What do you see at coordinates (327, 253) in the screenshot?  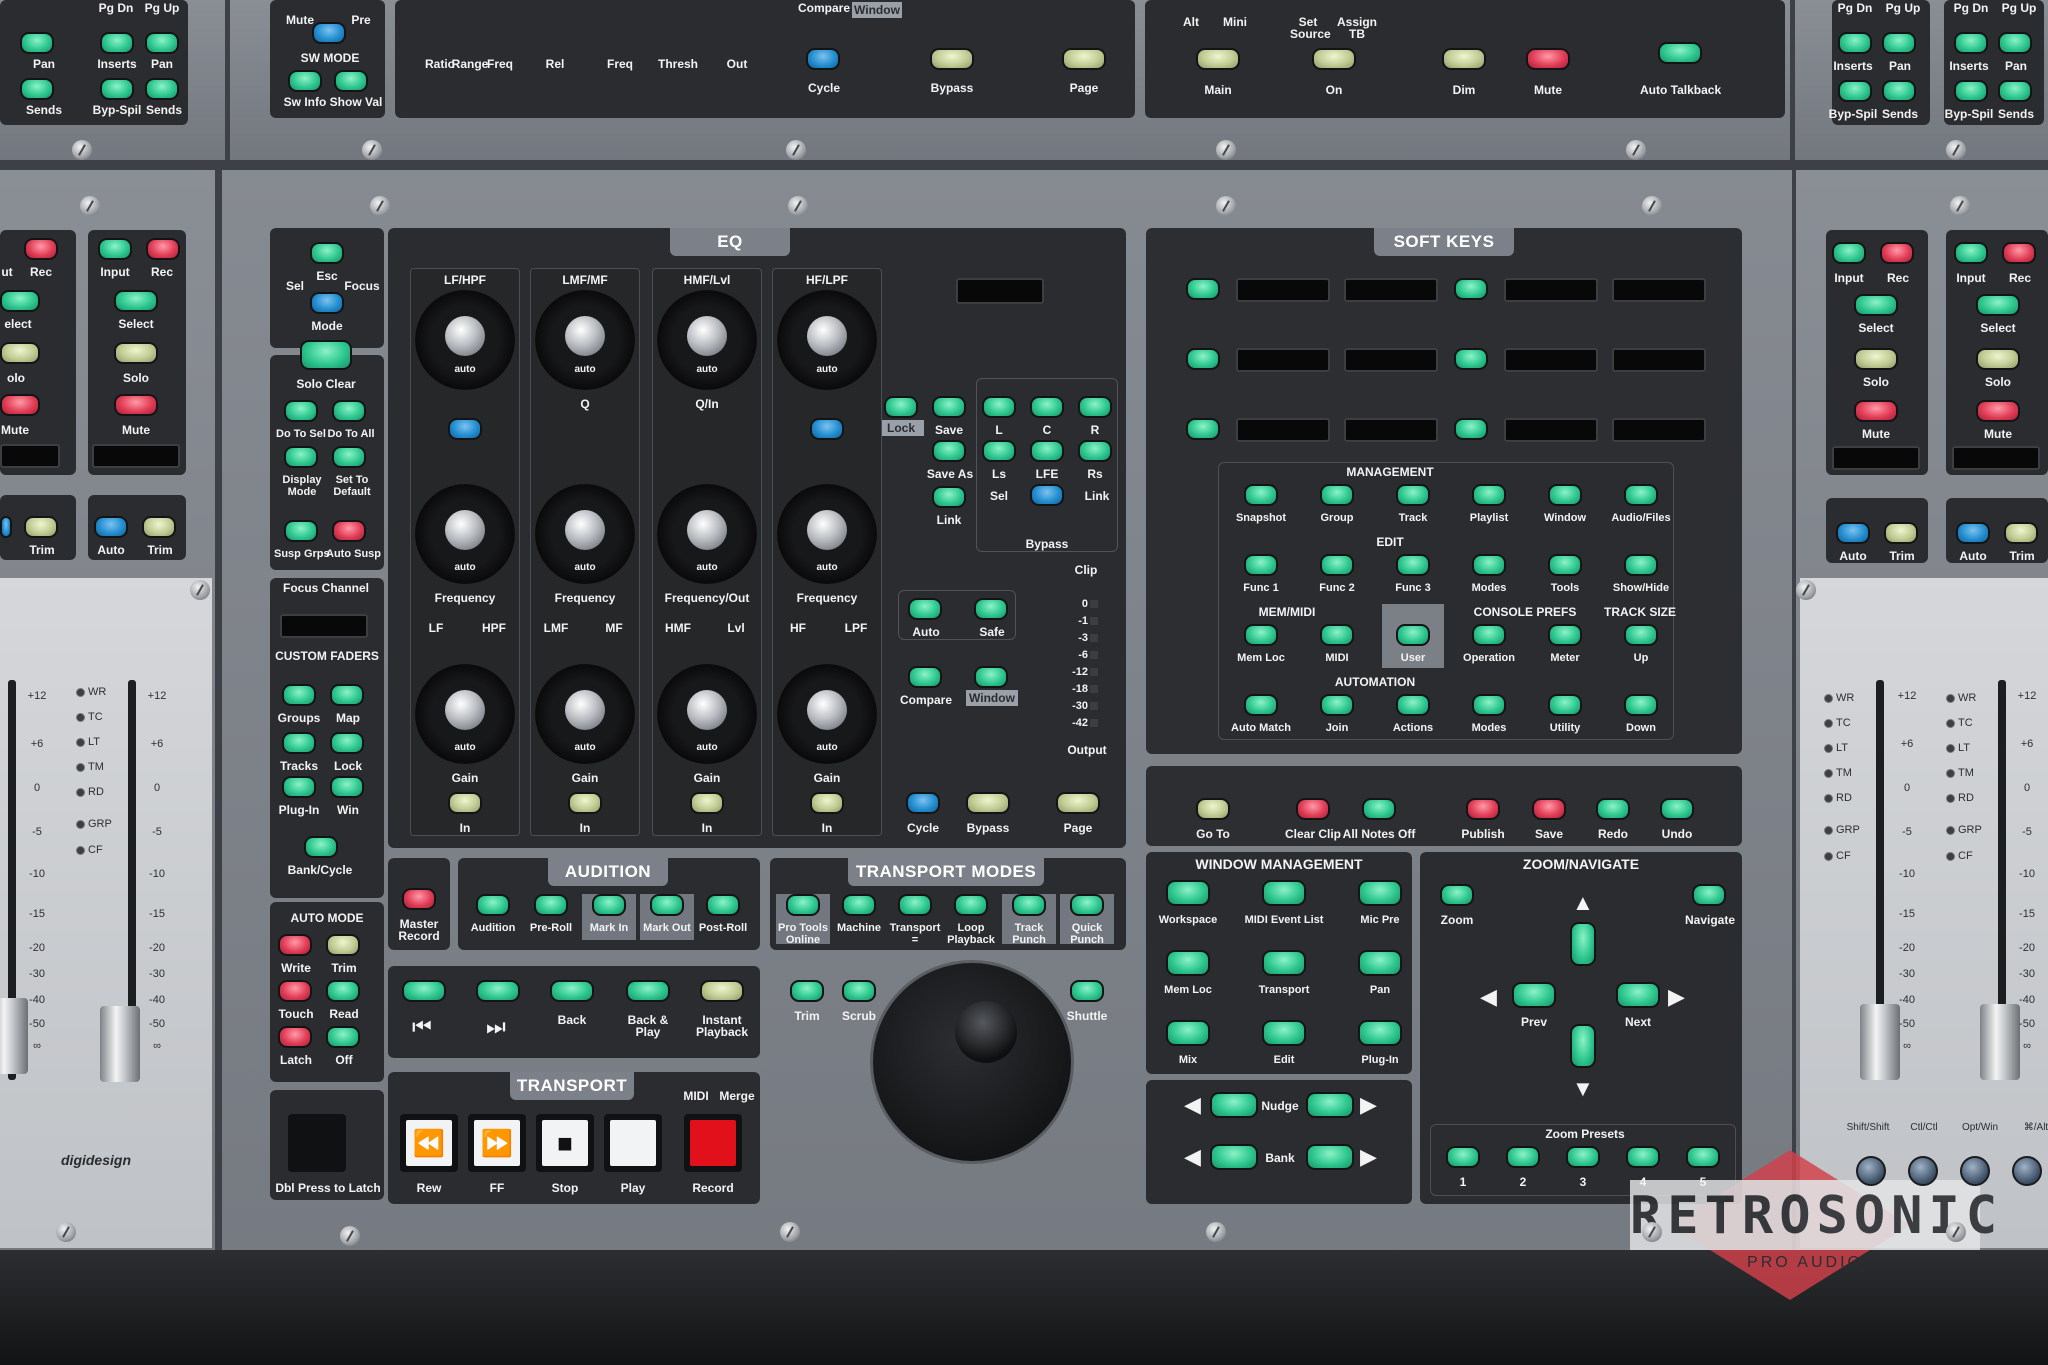 I see `esc-button` at bounding box center [327, 253].